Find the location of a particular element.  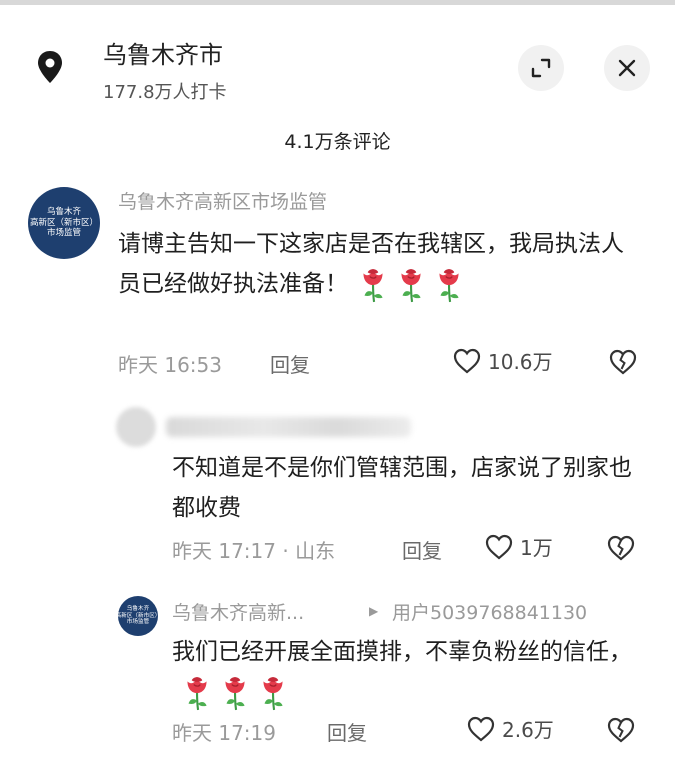

comment-time: 昨天 17:17 · 山东 is located at coordinates (254, 551).